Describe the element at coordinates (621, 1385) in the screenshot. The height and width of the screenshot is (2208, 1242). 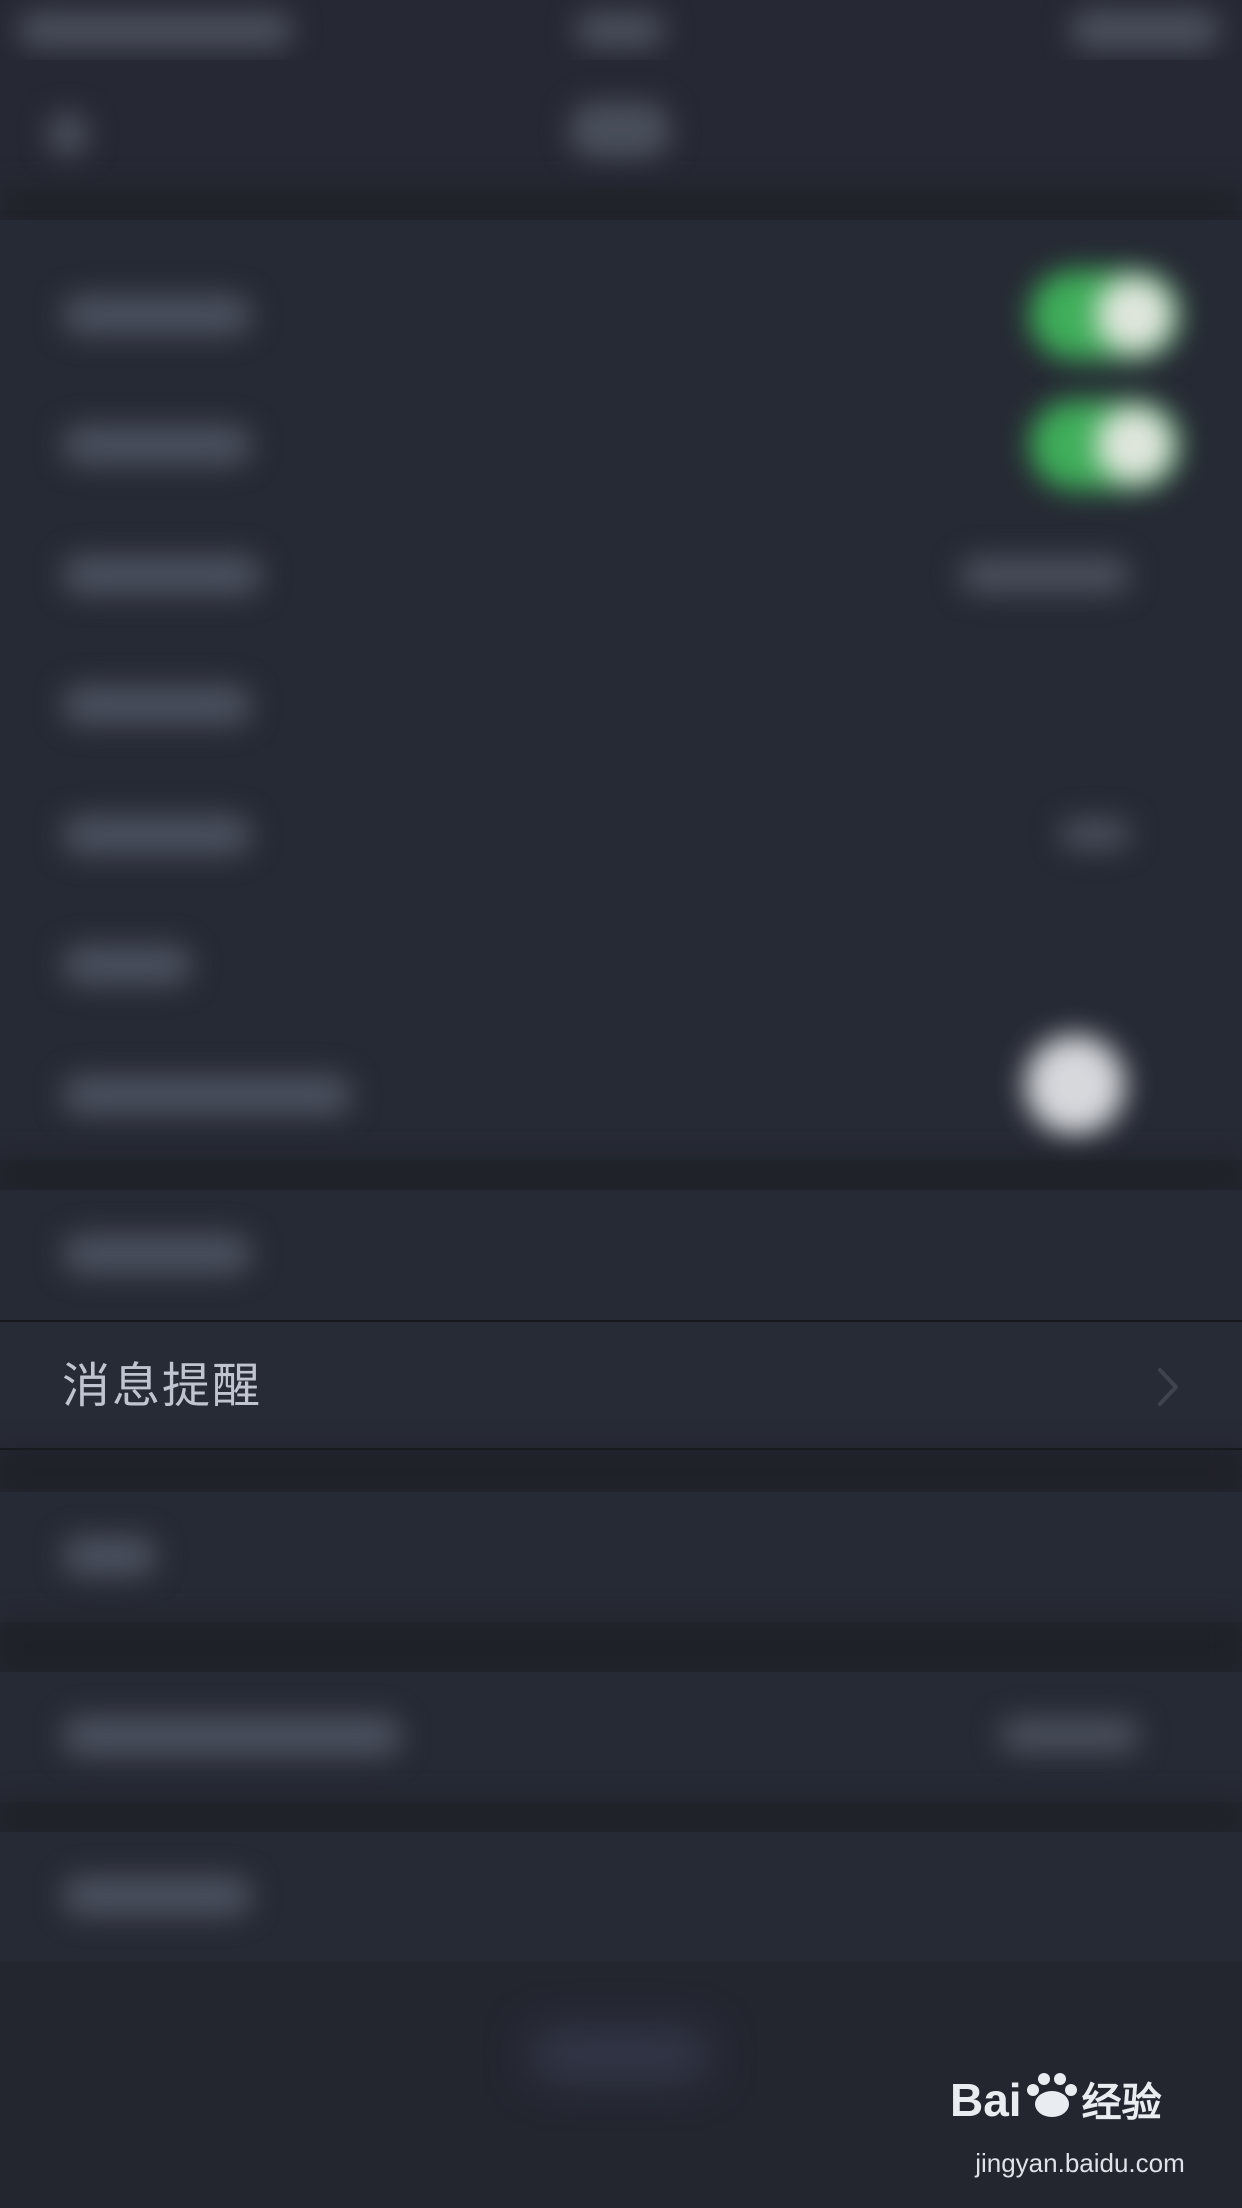
I see `settings-row-notifications: 消息提醒` at that location.